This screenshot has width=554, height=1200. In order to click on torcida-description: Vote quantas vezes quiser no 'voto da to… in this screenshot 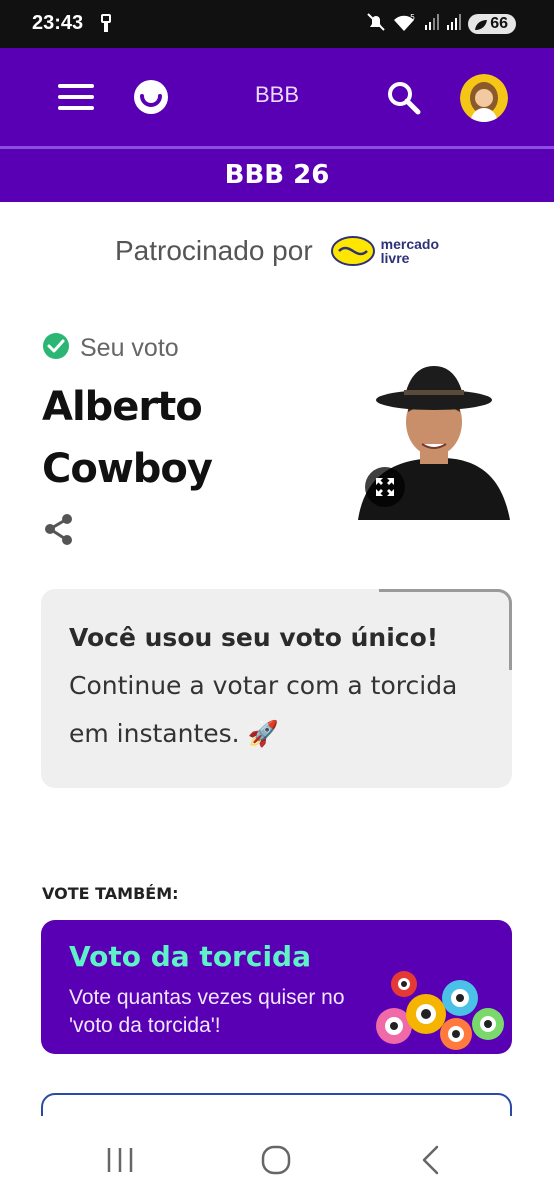, I will do `click(207, 1011)`.